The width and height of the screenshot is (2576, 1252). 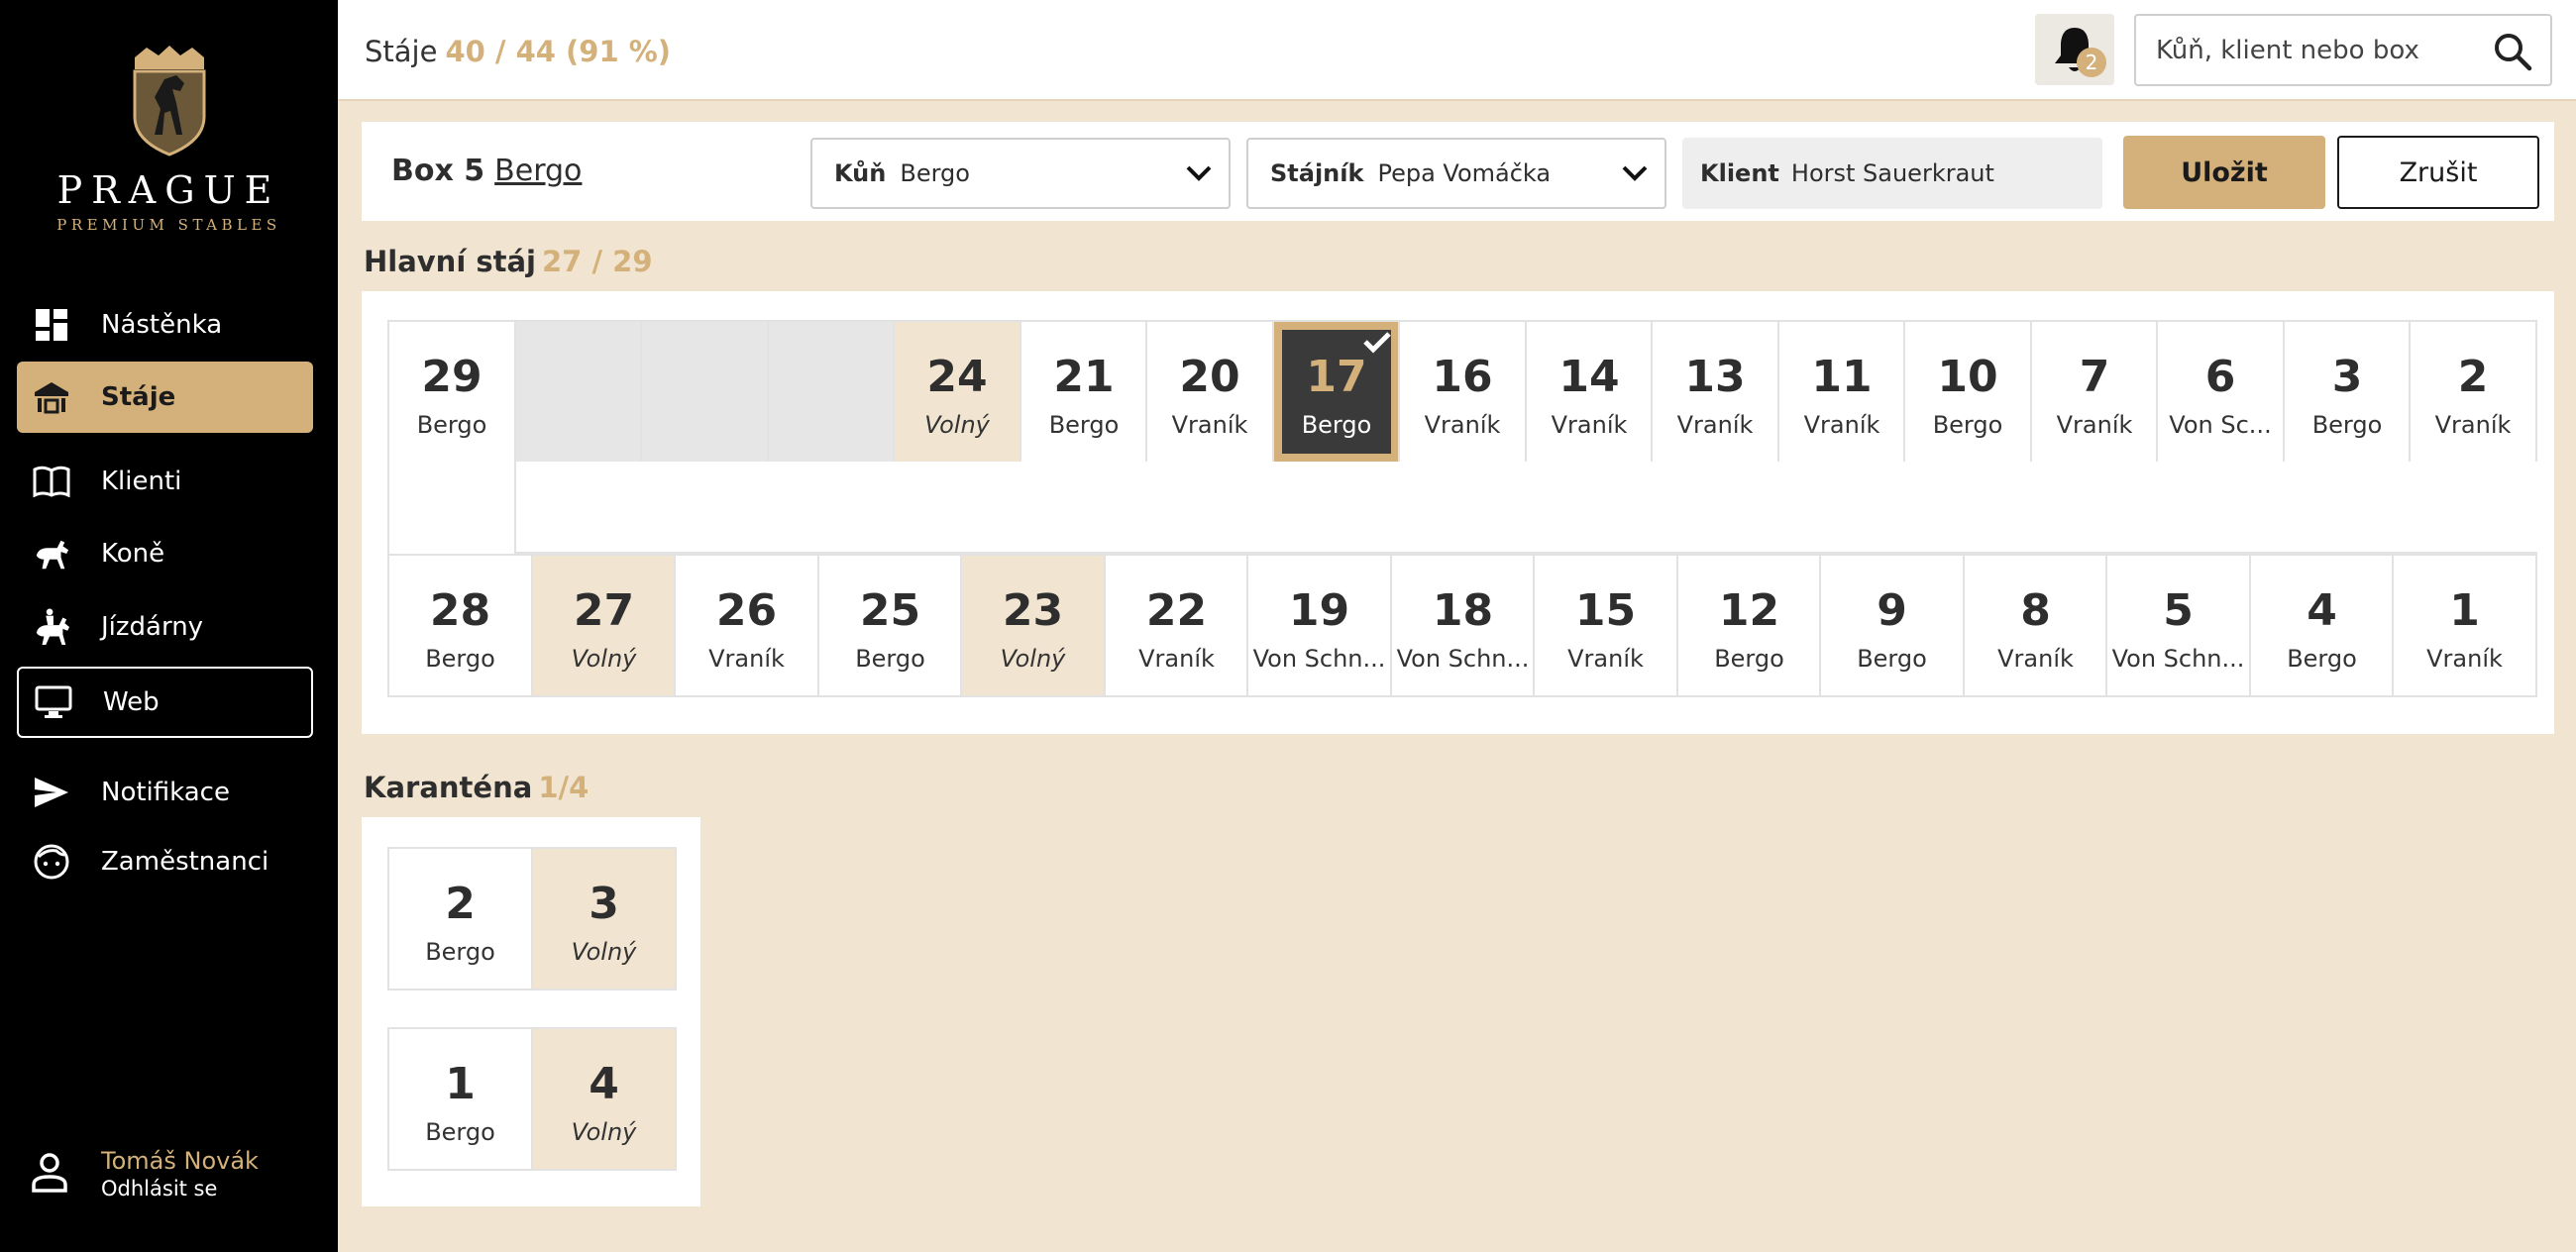 I want to click on logout-link: Odhlásit se, so click(x=180, y=1188).